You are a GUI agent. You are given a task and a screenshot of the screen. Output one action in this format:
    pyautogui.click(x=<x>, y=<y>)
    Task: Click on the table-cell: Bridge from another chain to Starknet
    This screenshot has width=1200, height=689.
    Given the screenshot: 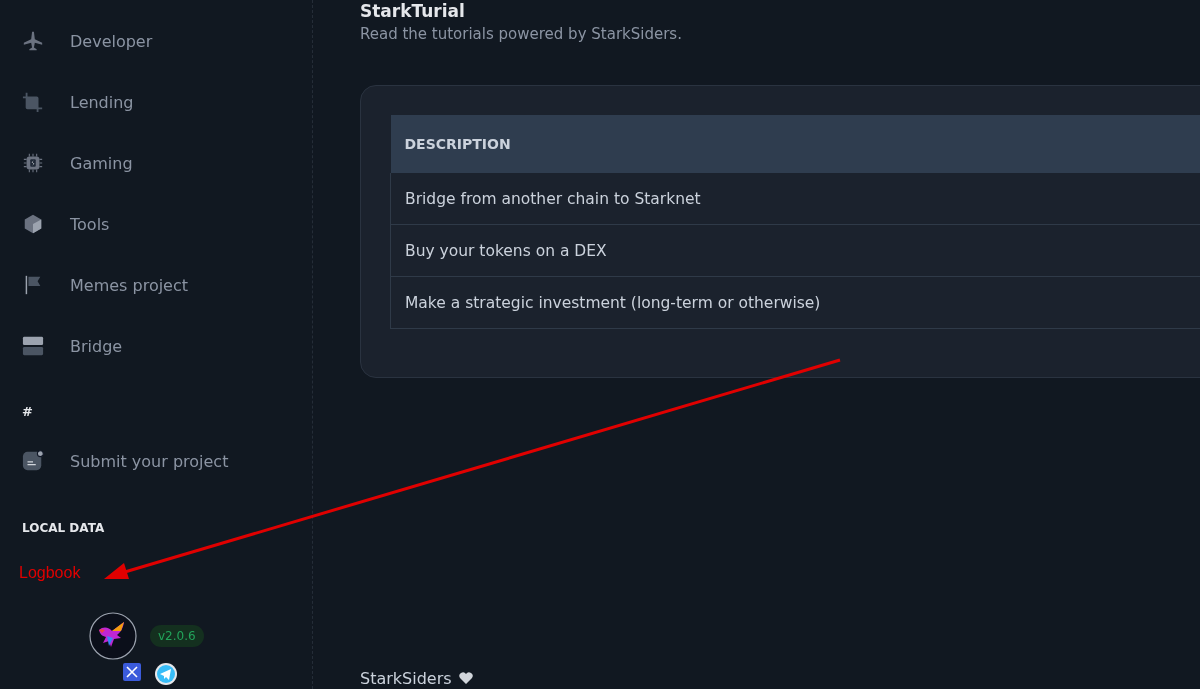 What is the action you would take?
    pyautogui.click(x=795, y=199)
    